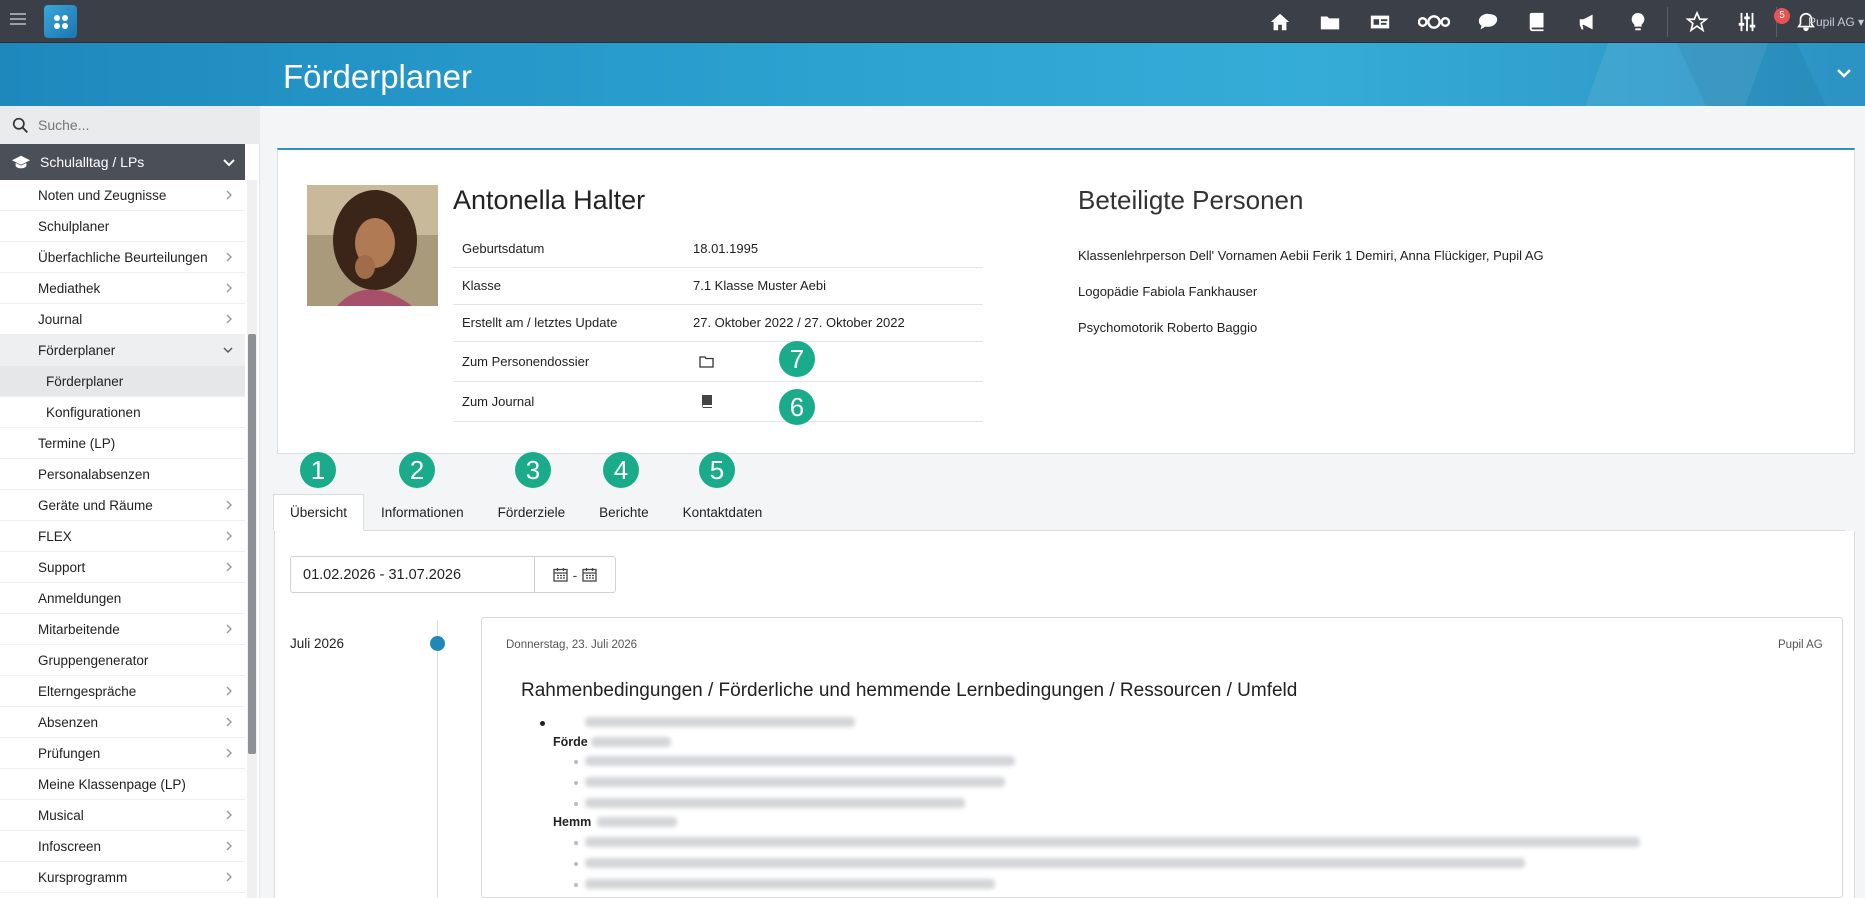 This screenshot has width=1865, height=898. Describe the element at coordinates (122, 629) in the screenshot. I see `sidebar-item-mitarbeitende: Mitarbeitende` at that location.